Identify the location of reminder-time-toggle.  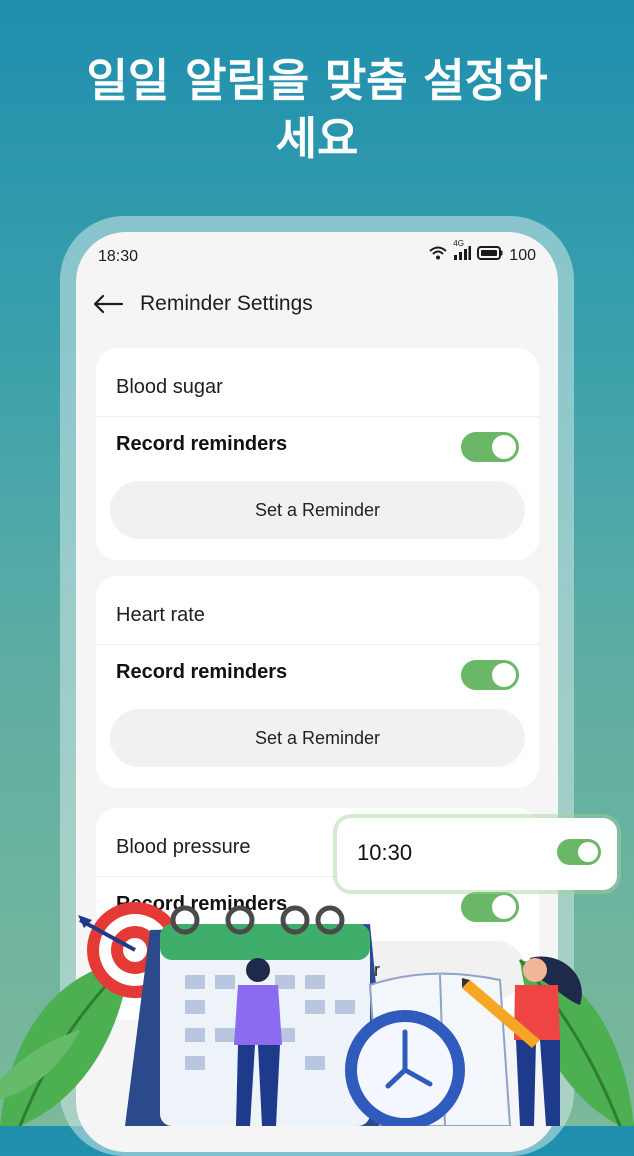
(579, 852).